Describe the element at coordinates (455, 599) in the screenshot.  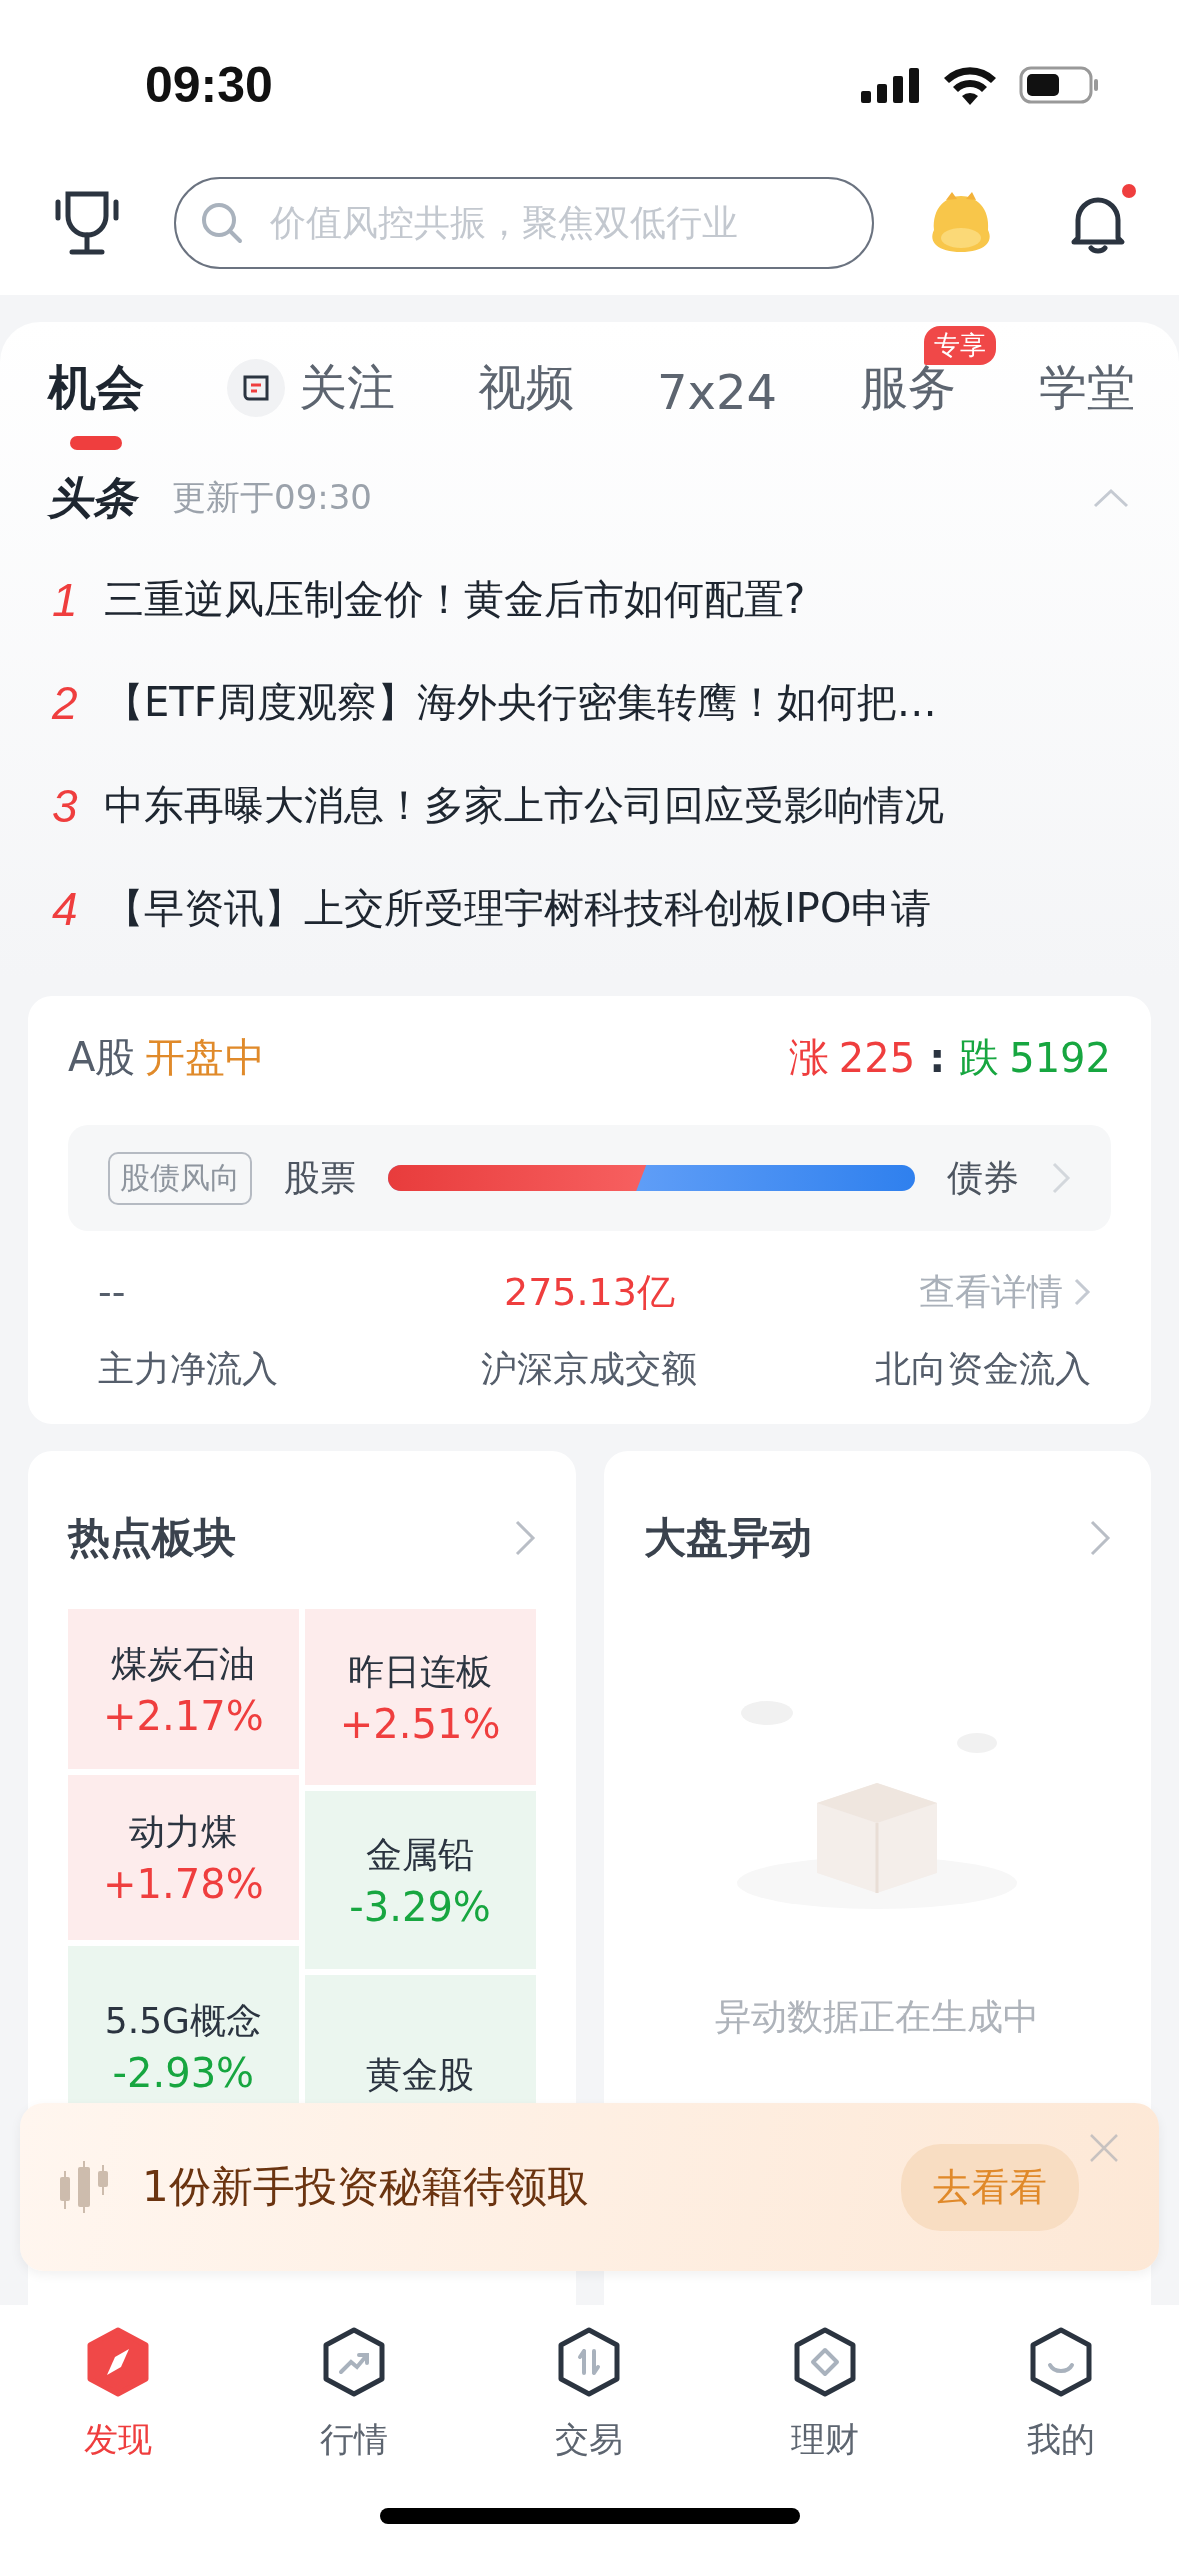
I see `headline-link: 三重逆风压制金价！黄金后市如何配置?` at that location.